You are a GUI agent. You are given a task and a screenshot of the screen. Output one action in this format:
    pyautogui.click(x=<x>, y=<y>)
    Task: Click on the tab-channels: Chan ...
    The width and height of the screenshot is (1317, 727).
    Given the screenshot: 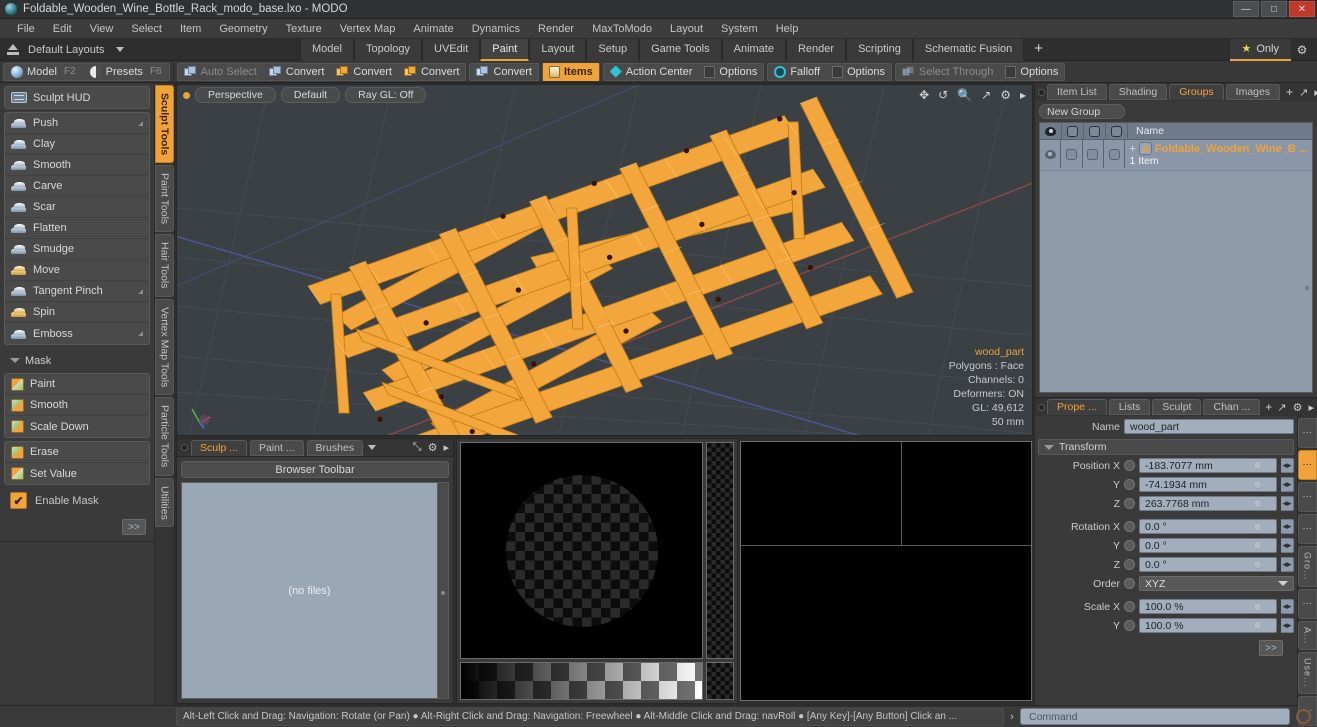 What is the action you would take?
    pyautogui.click(x=1231, y=407)
    